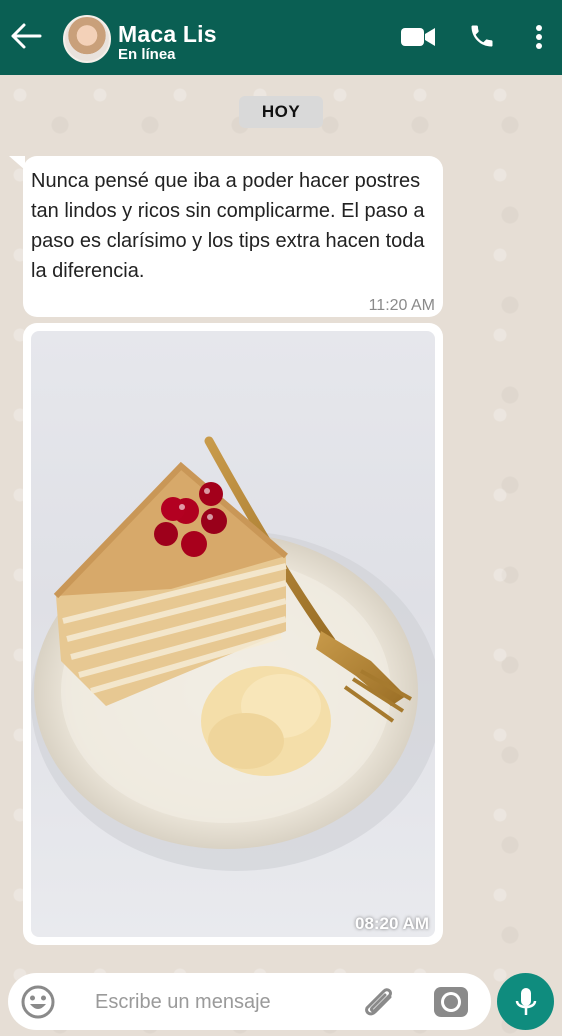 The image size is (562, 1036). What do you see at coordinates (87, 39) in the screenshot?
I see `avatar` at bounding box center [87, 39].